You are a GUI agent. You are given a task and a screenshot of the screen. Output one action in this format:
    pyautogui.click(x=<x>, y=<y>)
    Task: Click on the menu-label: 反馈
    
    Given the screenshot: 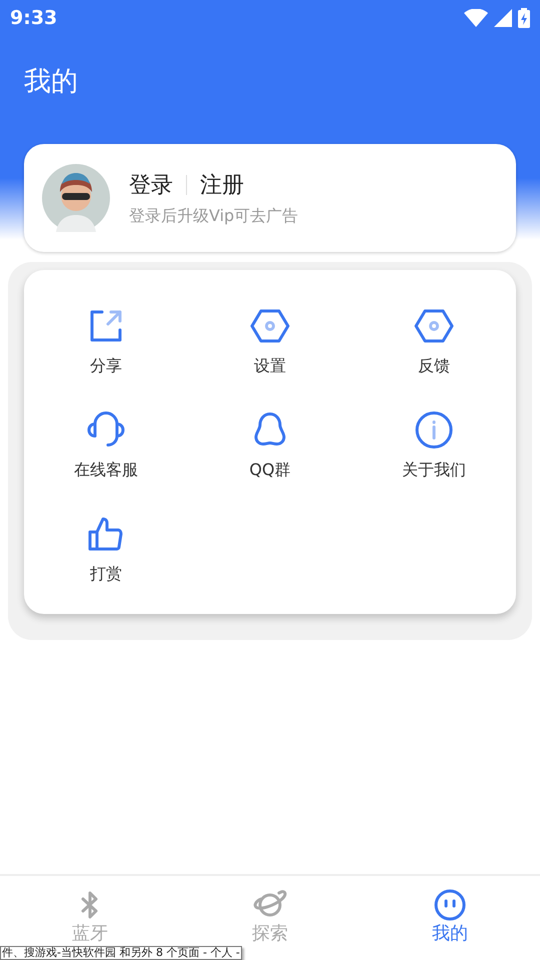 What is the action you would take?
    pyautogui.click(x=434, y=366)
    